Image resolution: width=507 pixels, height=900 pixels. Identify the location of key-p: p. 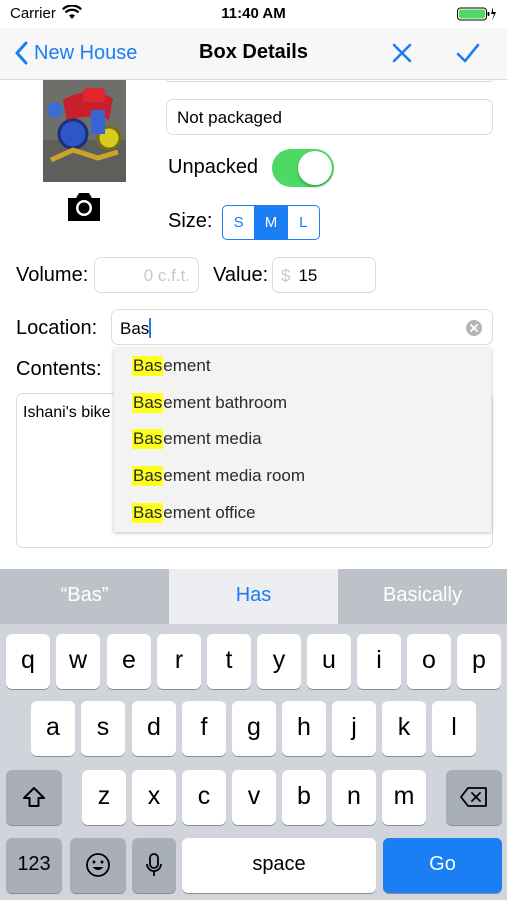
(479, 661).